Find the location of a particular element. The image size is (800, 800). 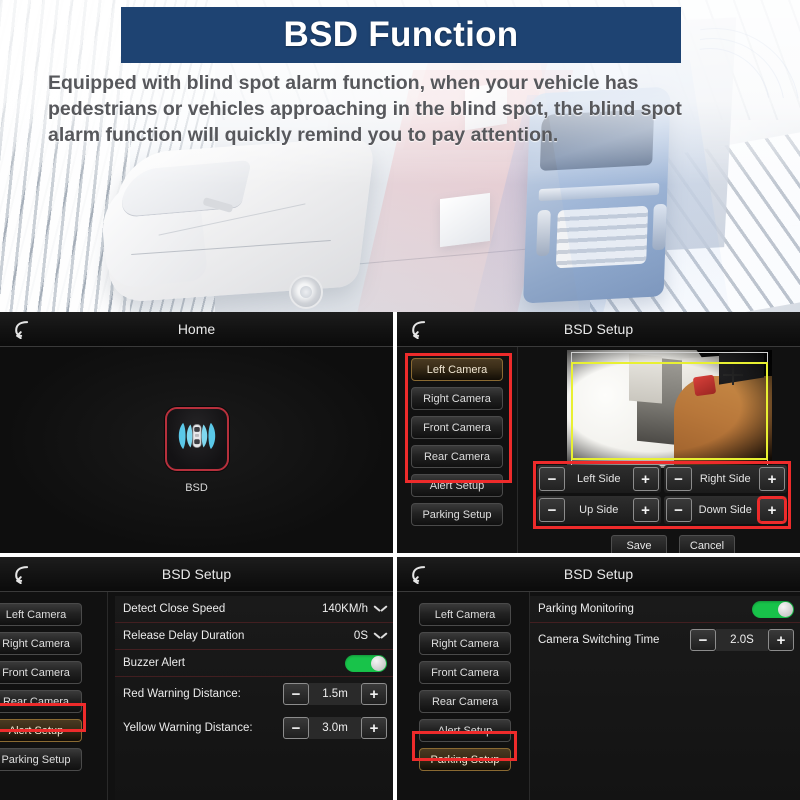

camera-switching-time-value: 2.0S is located at coordinates (742, 640).